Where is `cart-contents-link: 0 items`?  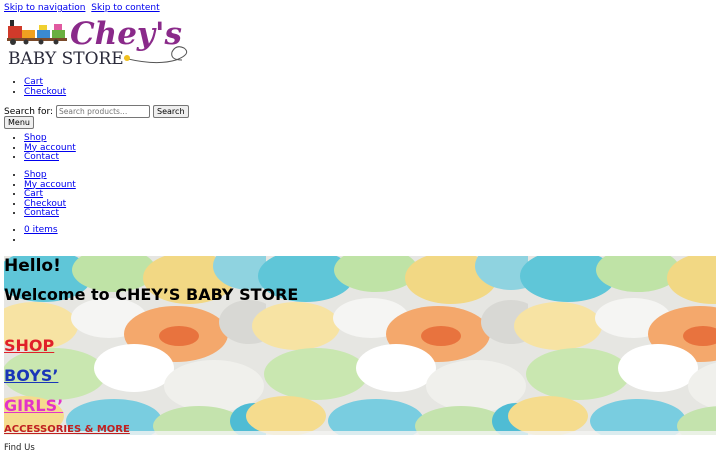
cart-contents-link: 0 items is located at coordinates (41, 230).